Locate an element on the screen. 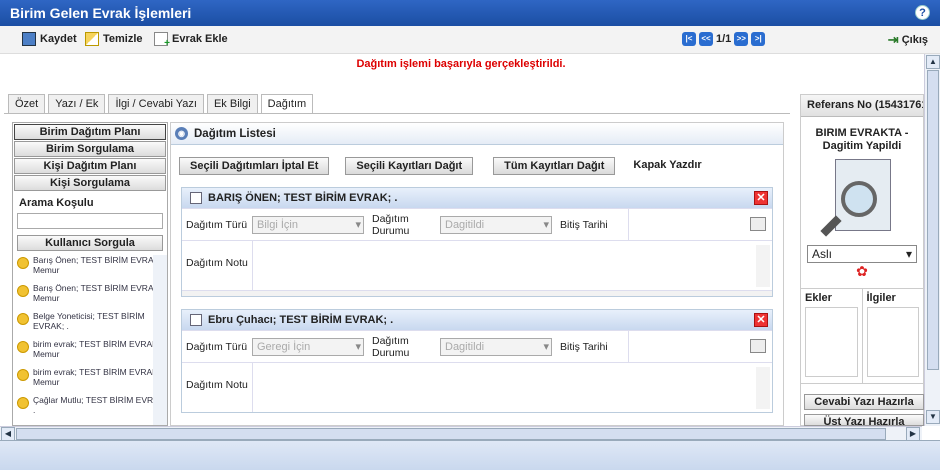 The image size is (940, 470). user-query-button: Kullanıcı Sorgula is located at coordinates (90, 243).